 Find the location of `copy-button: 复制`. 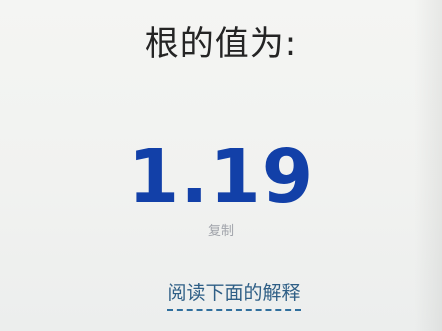

copy-button: 复制 is located at coordinates (221, 232).